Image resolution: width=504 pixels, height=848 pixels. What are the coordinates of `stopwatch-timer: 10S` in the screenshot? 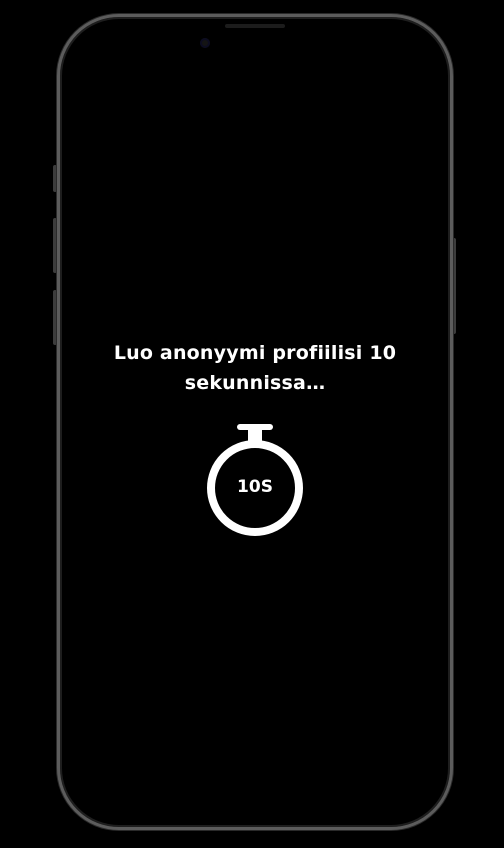 It's located at (255, 480).